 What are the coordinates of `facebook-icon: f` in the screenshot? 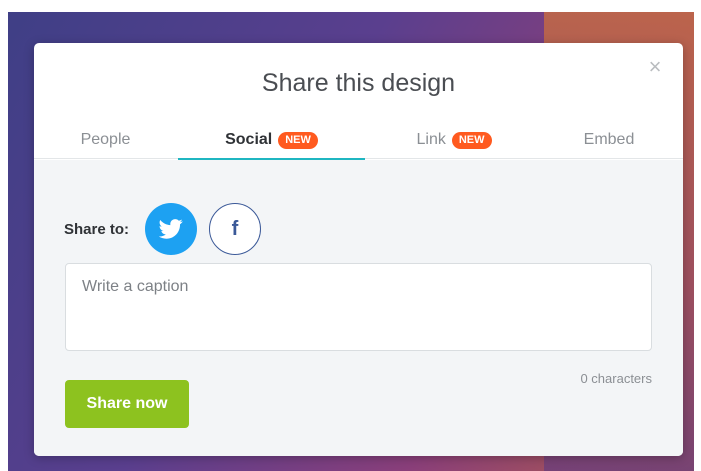 It's located at (235, 228).